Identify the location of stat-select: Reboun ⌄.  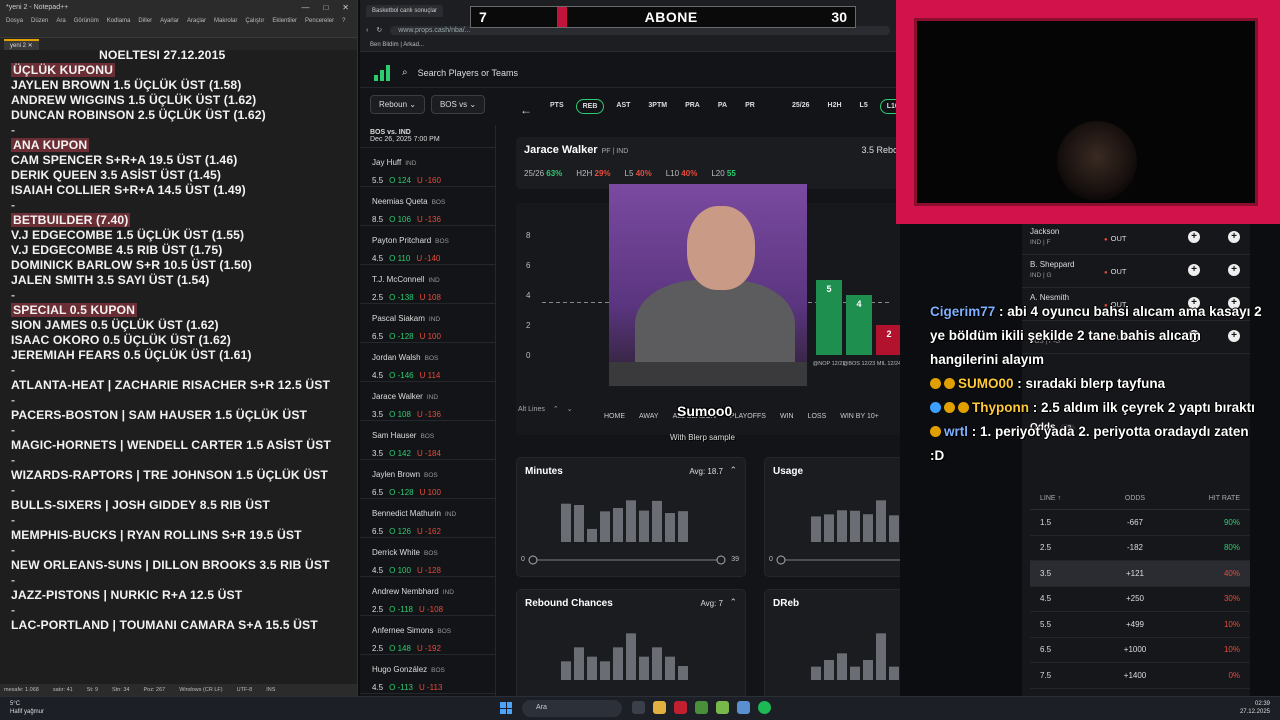
(397, 104).